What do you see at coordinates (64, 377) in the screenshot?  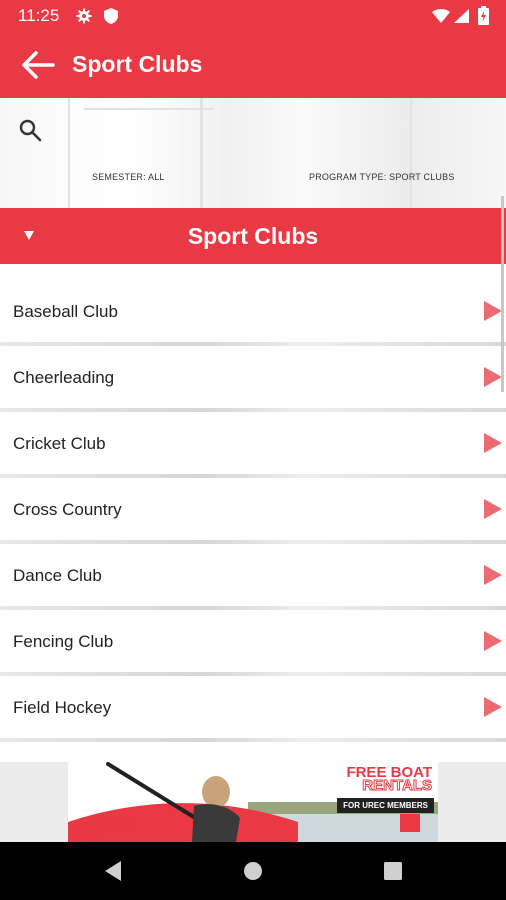 I see `list-item-label: Cheerleading` at bounding box center [64, 377].